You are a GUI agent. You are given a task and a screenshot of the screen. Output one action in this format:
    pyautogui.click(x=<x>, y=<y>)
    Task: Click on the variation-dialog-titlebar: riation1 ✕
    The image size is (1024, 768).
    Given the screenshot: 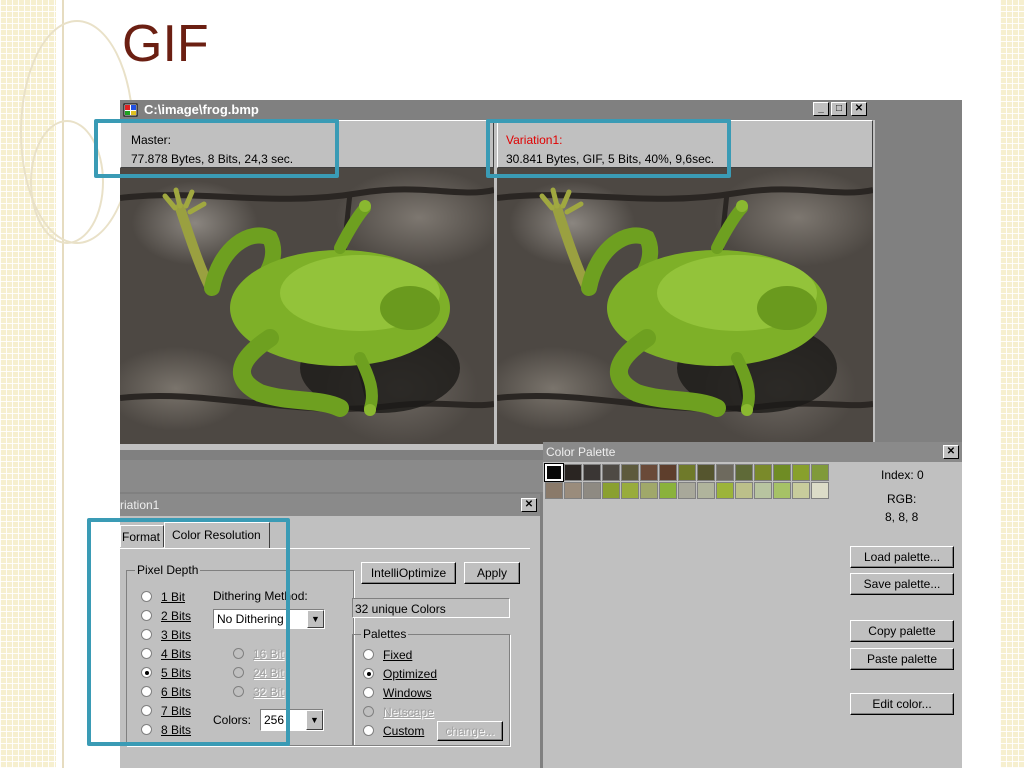 What is the action you would take?
    pyautogui.click(x=330, y=505)
    